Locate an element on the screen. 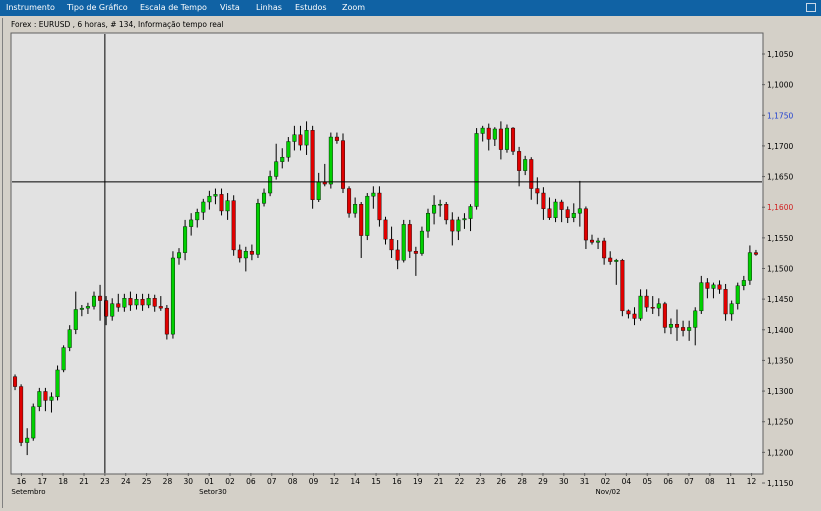  x-tick-label: 23 is located at coordinates (105, 481).